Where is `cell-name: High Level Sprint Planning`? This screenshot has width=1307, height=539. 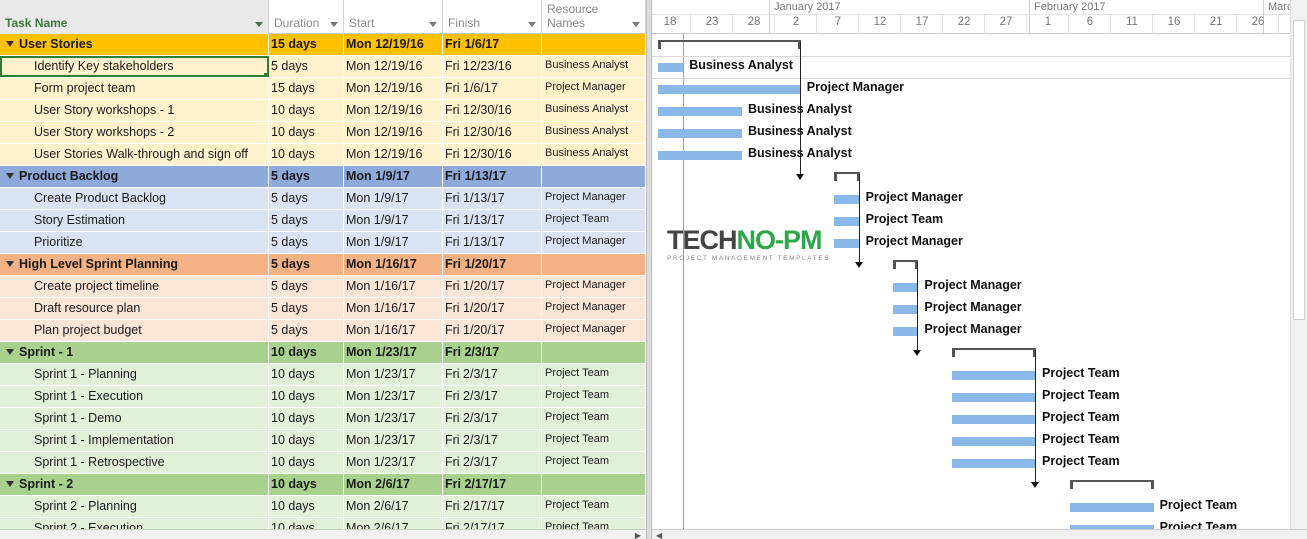 cell-name: High Level Sprint Planning is located at coordinates (134, 264).